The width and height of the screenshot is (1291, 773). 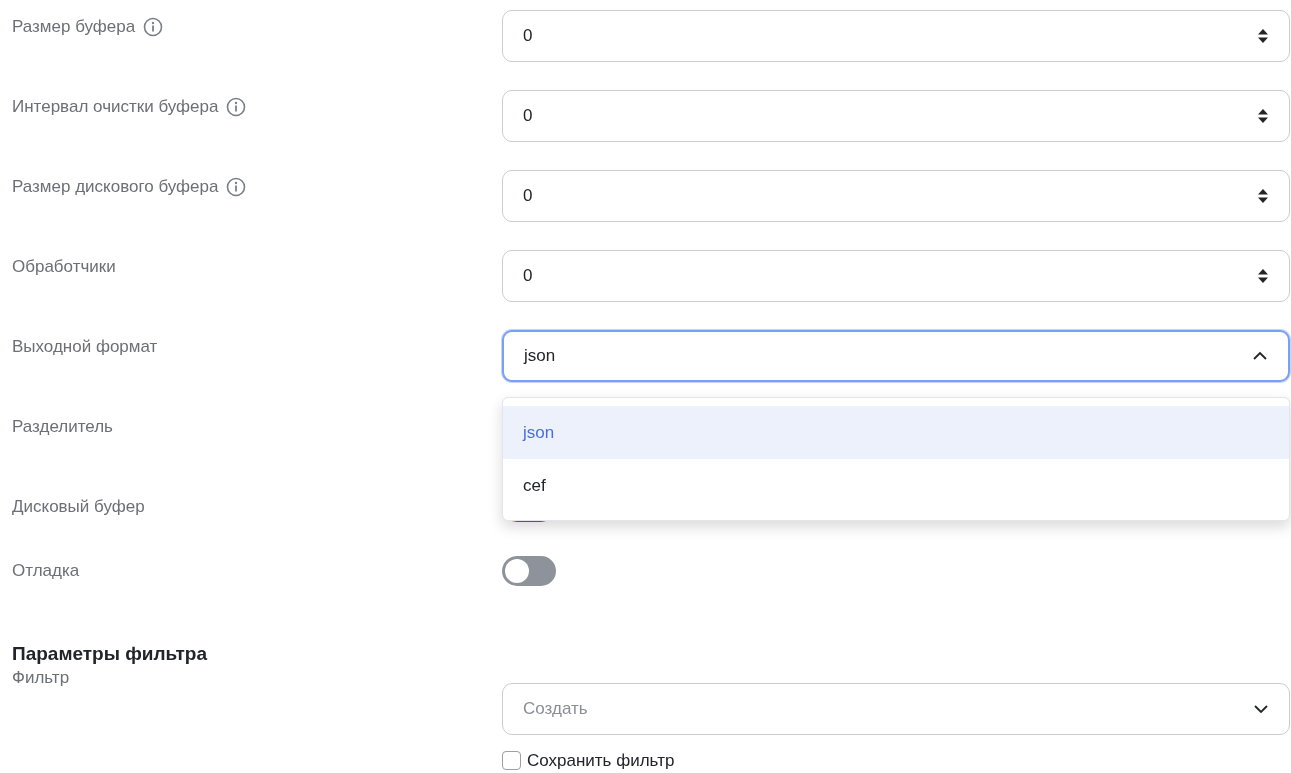 What do you see at coordinates (529, 571) in the screenshot?
I see `toggle-switch` at bounding box center [529, 571].